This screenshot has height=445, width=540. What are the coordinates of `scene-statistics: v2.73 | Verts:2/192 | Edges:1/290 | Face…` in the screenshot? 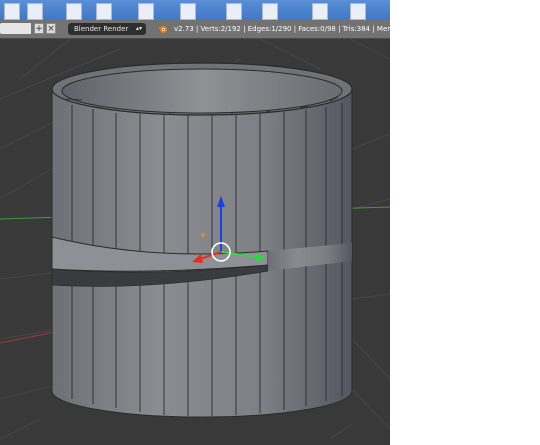 It's located at (284, 29).